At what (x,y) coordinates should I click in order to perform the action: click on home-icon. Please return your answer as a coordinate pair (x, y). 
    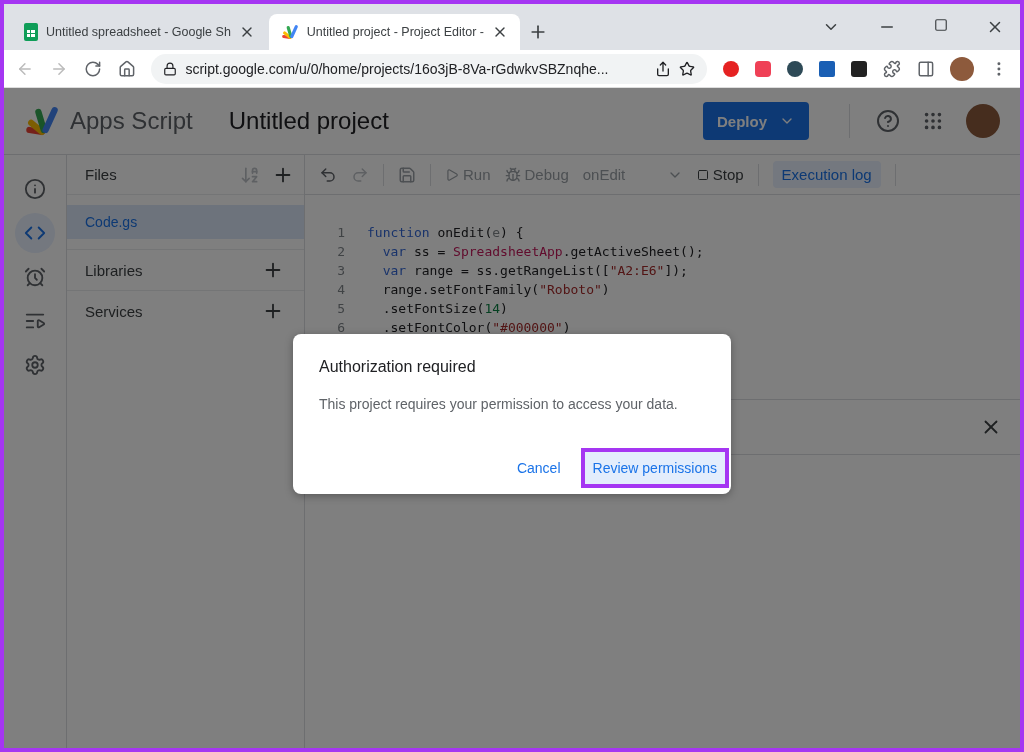
    Looking at the image, I should click on (126, 68).